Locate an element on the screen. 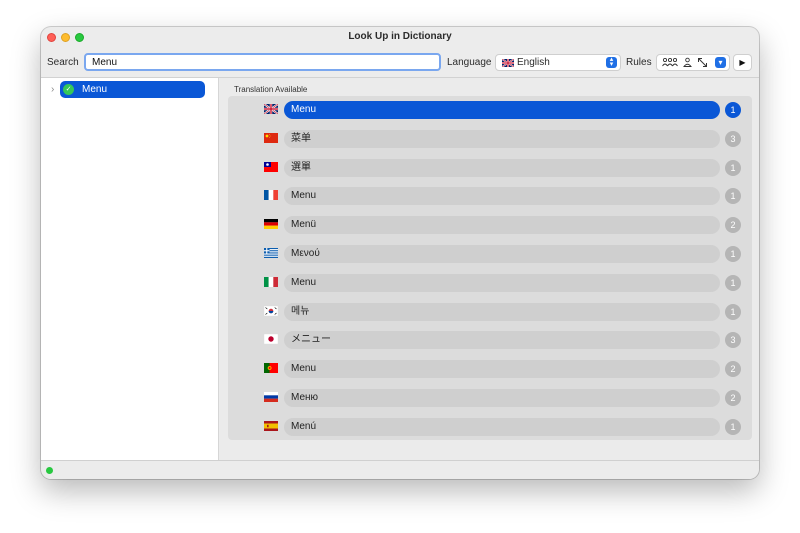 This screenshot has width=800, height=533. translation-row: Menú 1 is located at coordinates (490, 427).